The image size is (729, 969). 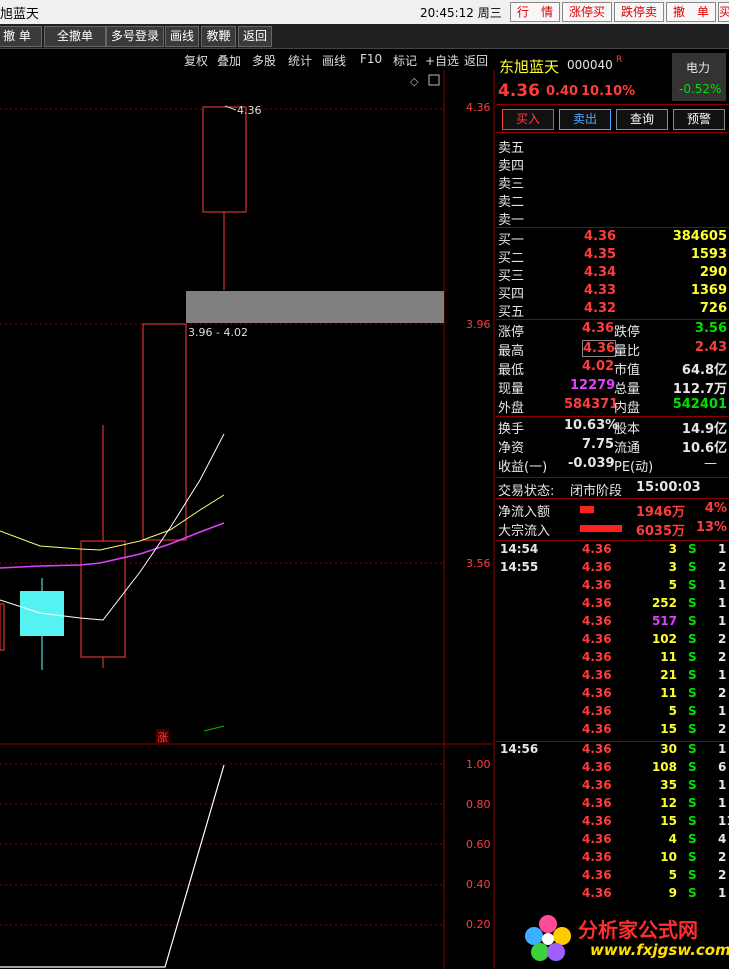 What do you see at coordinates (613, 292) in the screenshot?
I see `bid-row-4: 买四 4.33 1369` at bounding box center [613, 292].